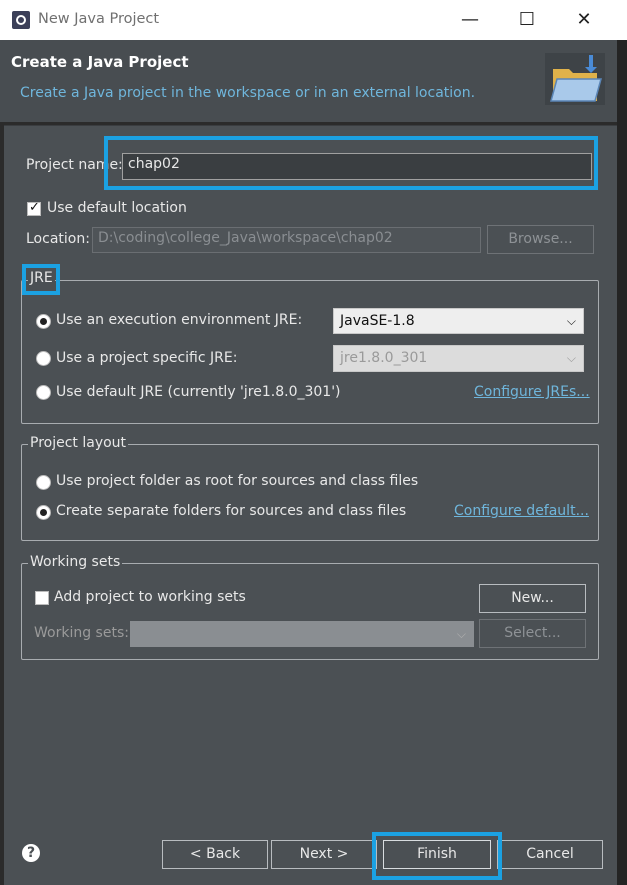 The image size is (627, 885). Describe the element at coordinates (81, 633) in the screenshot. I see `working-sets-label: Working sets:` at that location.